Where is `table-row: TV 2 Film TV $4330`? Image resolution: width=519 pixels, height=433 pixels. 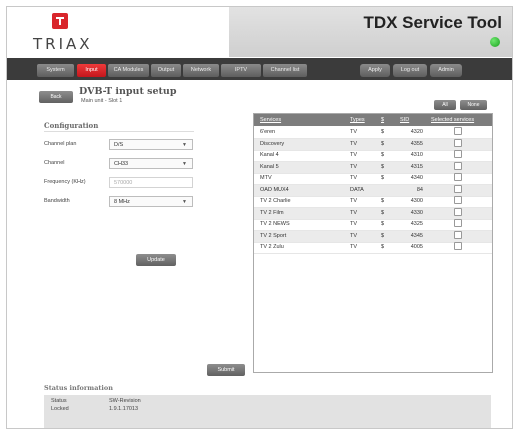
table-row: TV 2 Film TV $4330 is located at coordinates (373, 213).